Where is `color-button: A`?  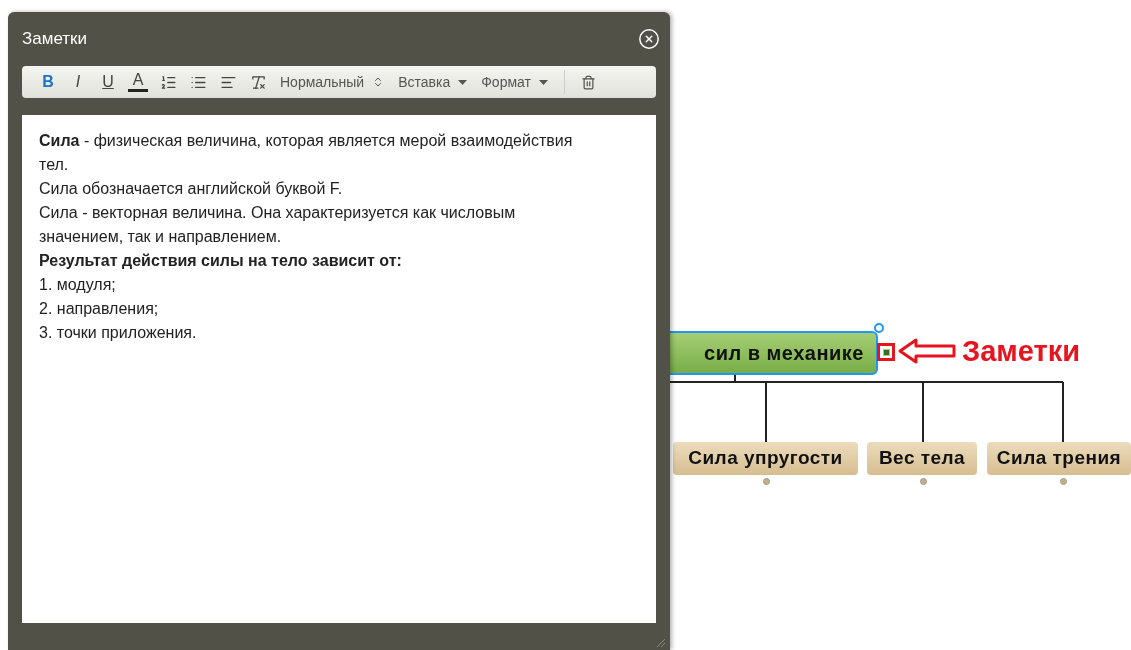
color-button: A is located at coordinates (138, 82).